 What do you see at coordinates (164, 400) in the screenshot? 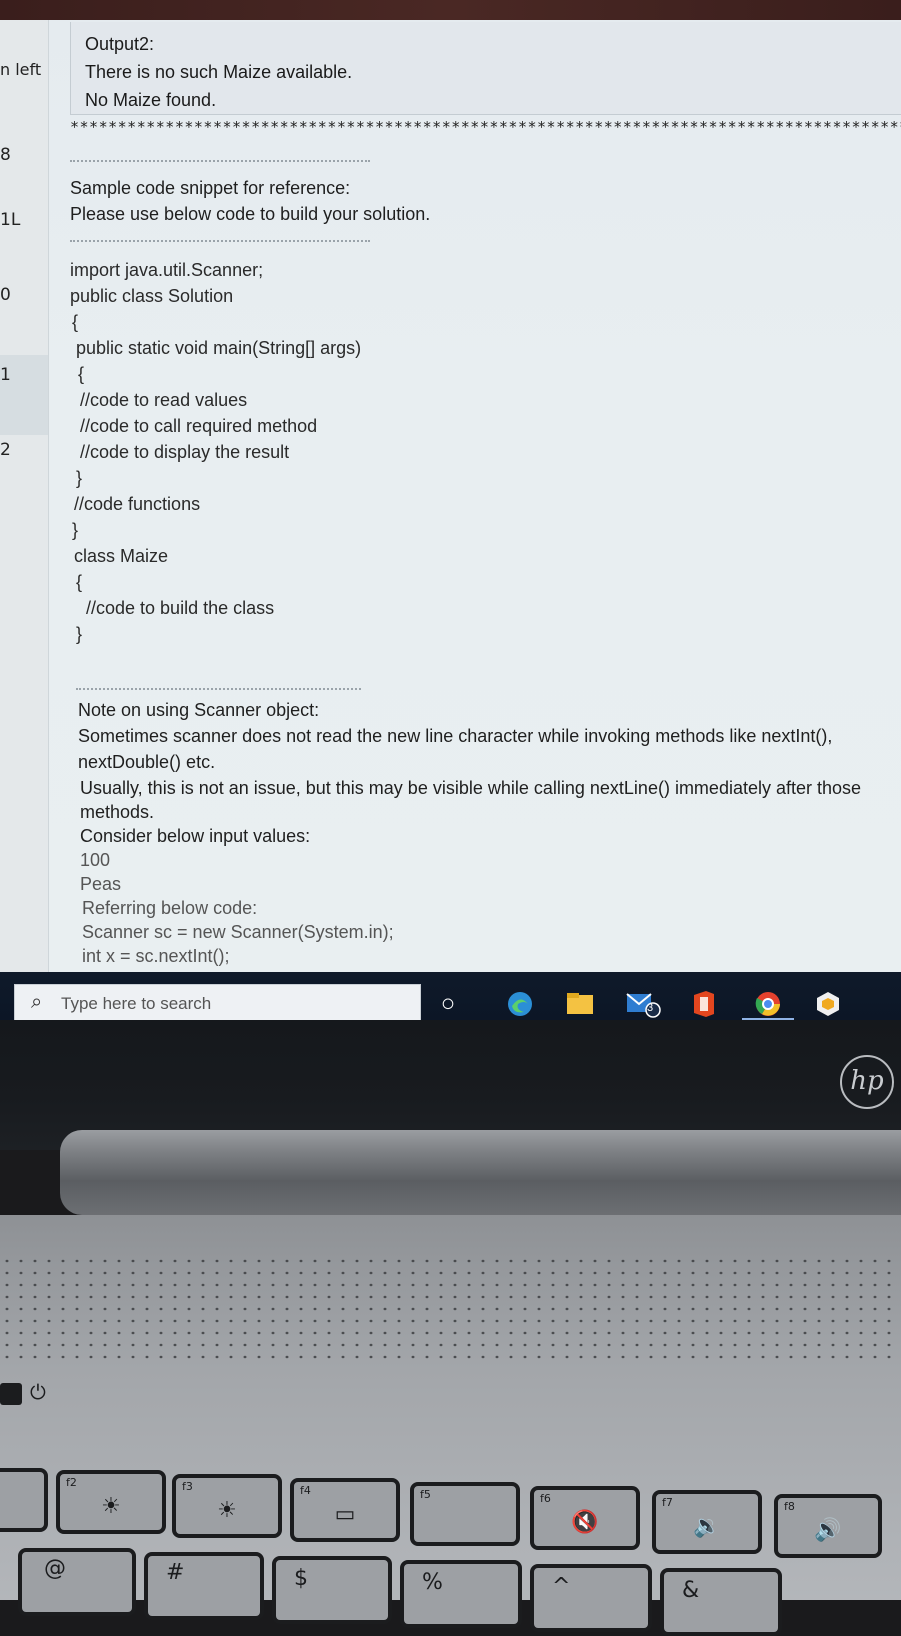
I see `code-line: //code to read values` at bounding box center [164, 400].